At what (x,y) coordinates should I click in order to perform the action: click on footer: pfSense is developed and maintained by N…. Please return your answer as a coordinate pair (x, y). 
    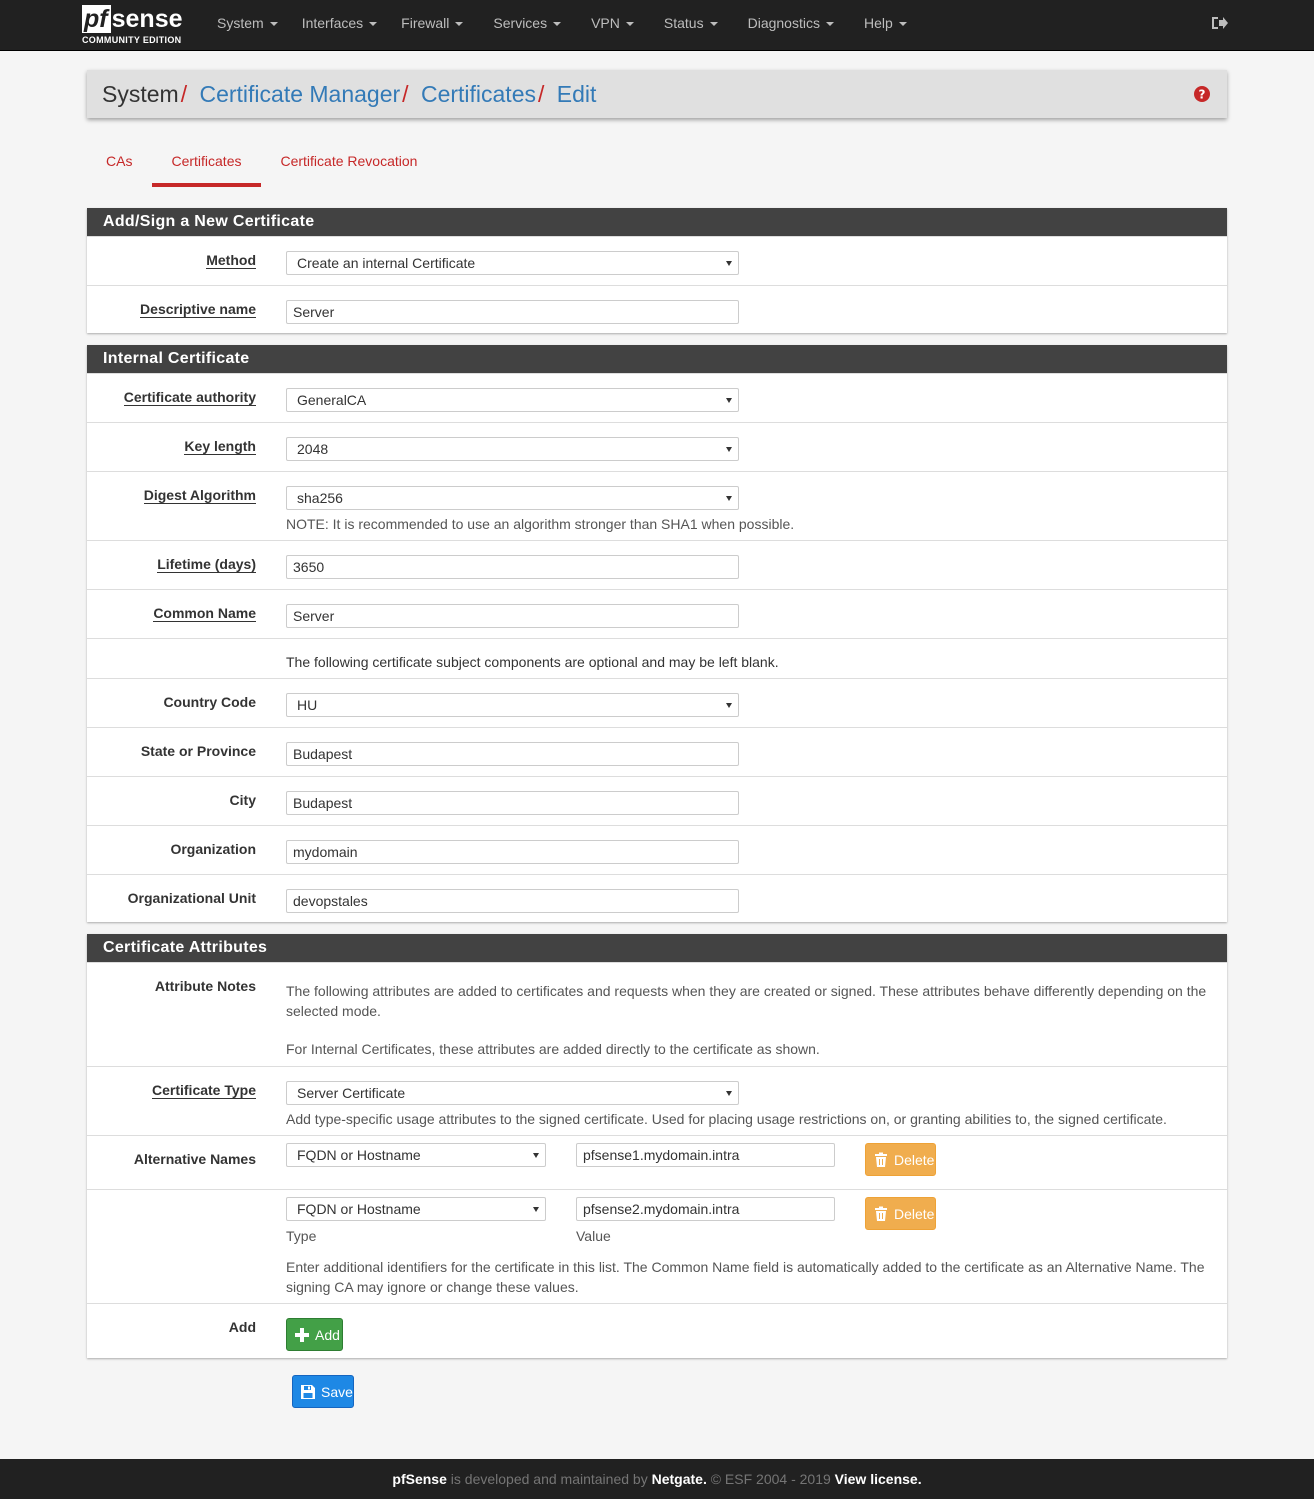
    Looking at the image, I should click on (657, 1479).